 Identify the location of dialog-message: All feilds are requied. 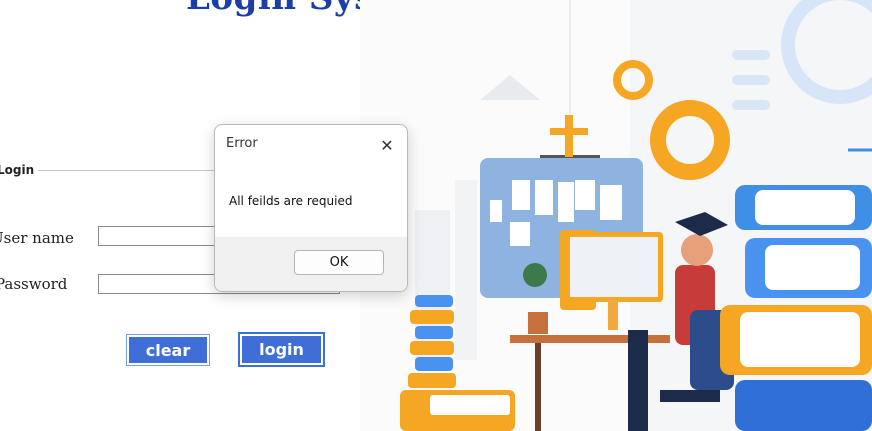
(291, 201).